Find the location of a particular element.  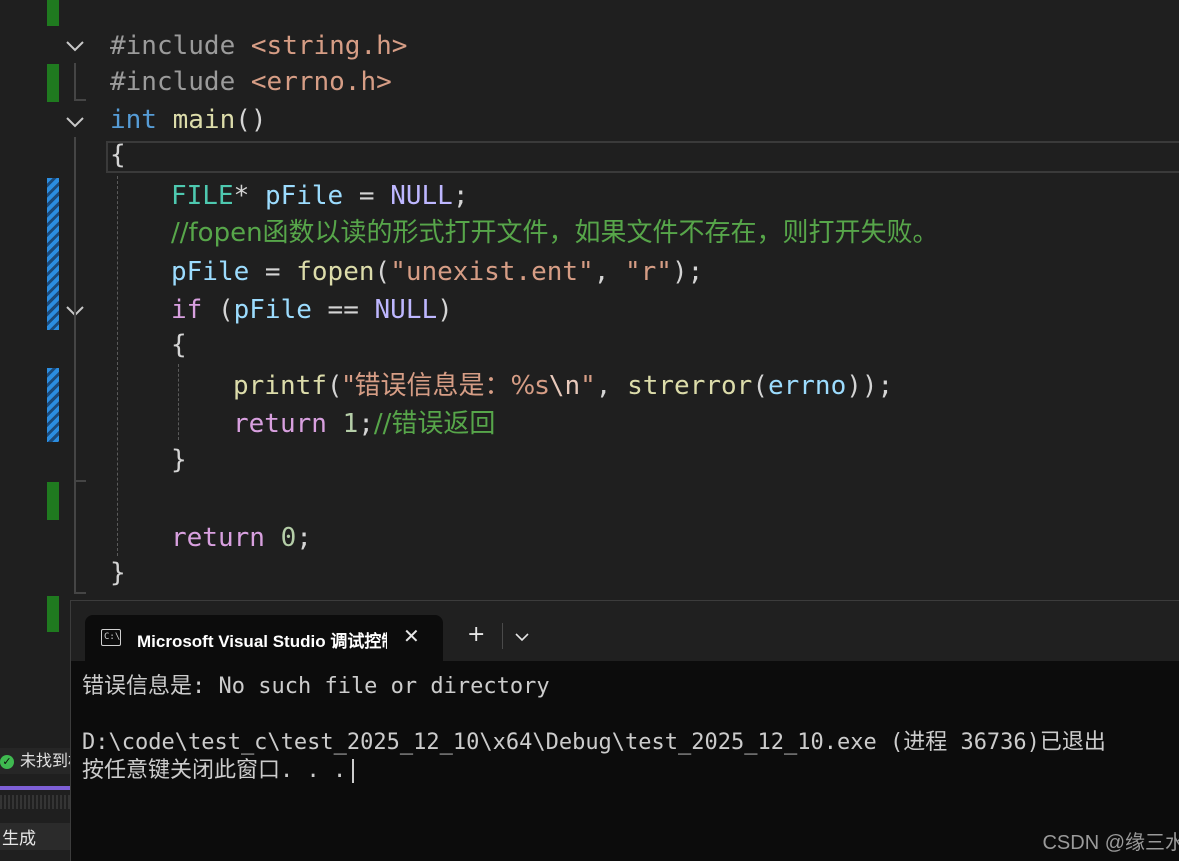

issues-status: ✓ 未找到相关问题 is located at coordinates (35, 761).